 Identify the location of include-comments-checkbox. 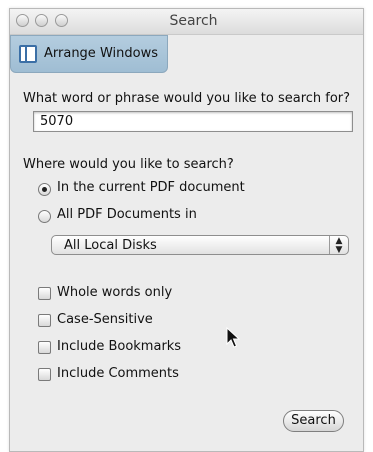
(44, 374).